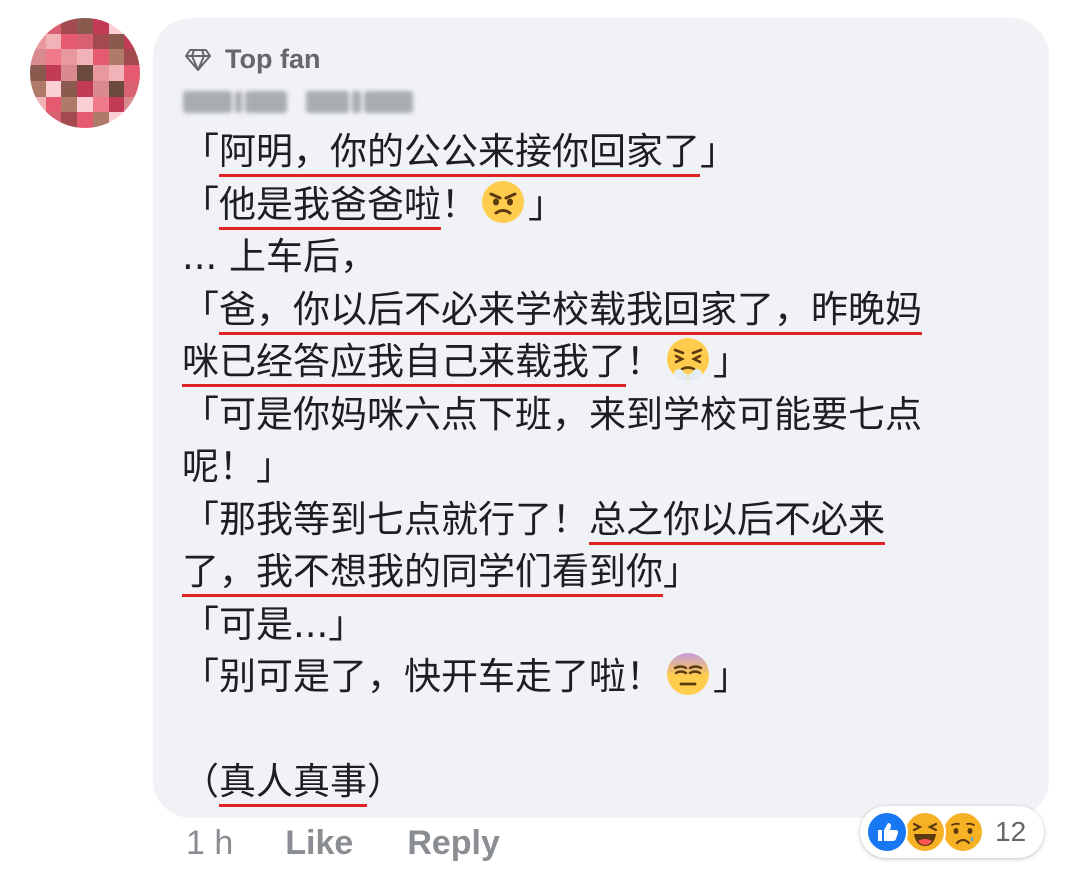 This screenshot has width=1080, height=880. Describe the element at coordinates (422, 676) in the screenshot. I see `comment-text-segment: 「别可是了，快开车走了啦！` at that location.